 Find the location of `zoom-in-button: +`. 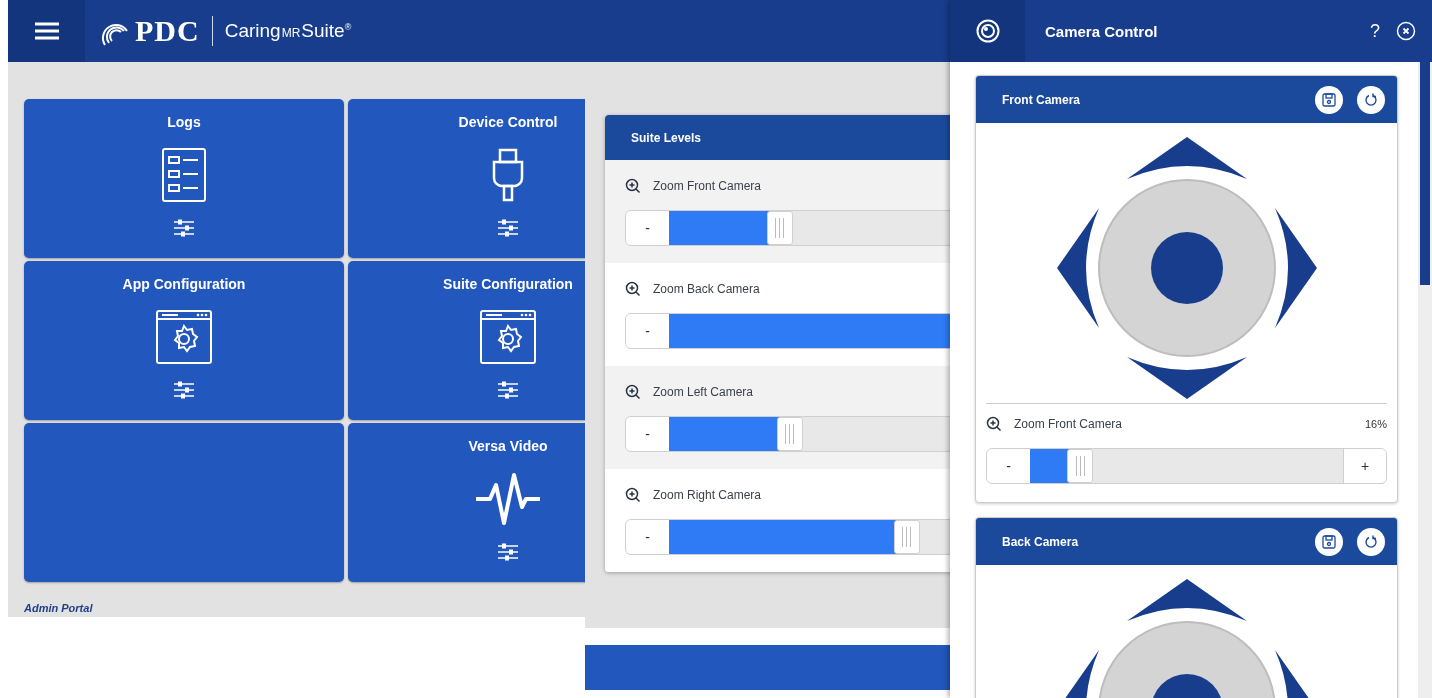

zoom-in-button: + is located at coordinates (1364, 466).